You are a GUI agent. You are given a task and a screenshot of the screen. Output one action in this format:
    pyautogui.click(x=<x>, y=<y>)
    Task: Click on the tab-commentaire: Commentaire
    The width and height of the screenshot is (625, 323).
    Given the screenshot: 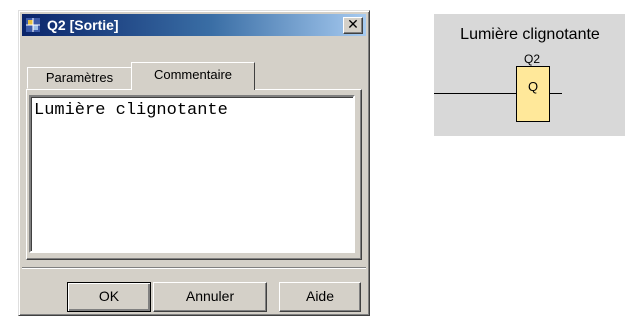 What is the action you would take?
    pyautogui.click(x=193, y=76)
    